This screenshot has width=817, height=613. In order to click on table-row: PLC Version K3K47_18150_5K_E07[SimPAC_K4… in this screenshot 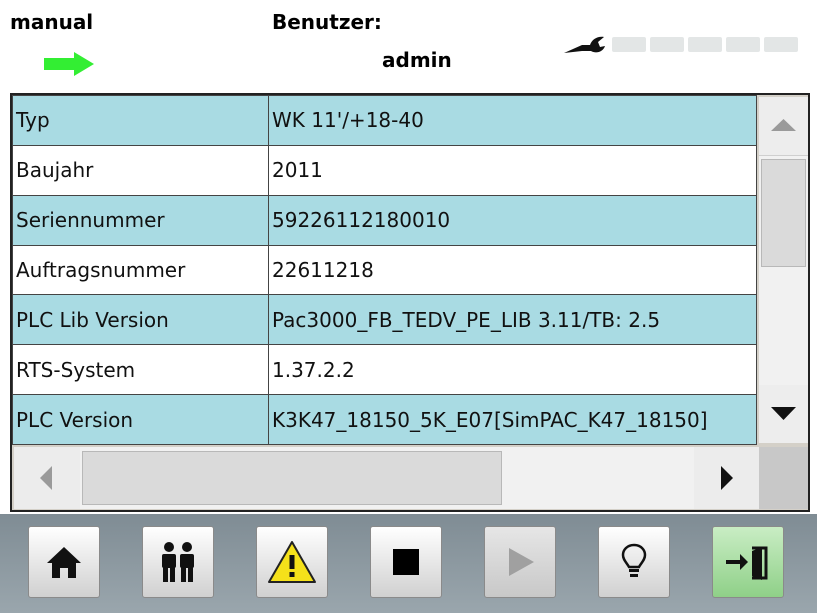, I will do `click(384, 419)`.